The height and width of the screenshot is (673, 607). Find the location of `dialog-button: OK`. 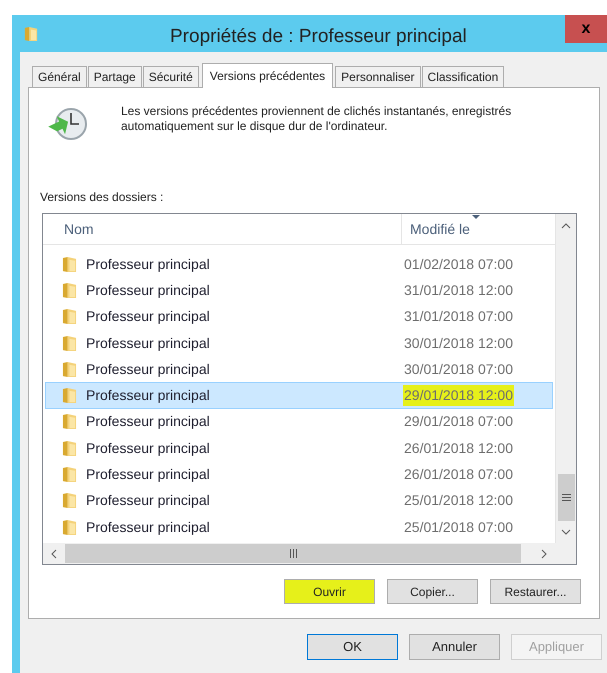

dialog-button: OK is located at coordinates (352, 647).